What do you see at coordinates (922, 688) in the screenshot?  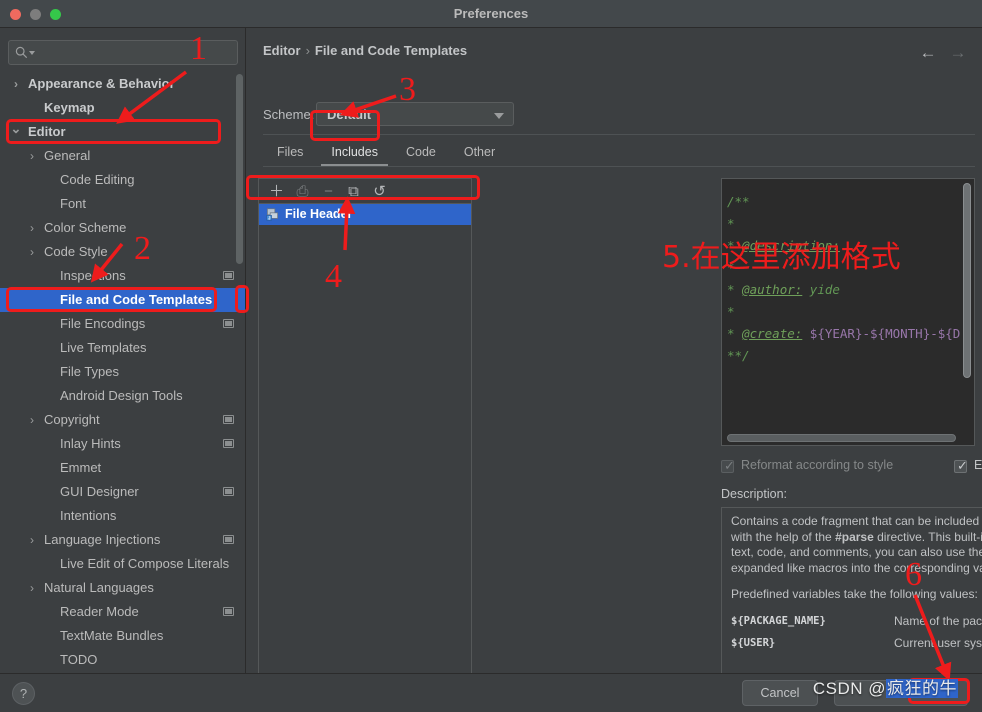 I see `watermark-handle: 疯狂的牛` at bounding box center [922, 688].